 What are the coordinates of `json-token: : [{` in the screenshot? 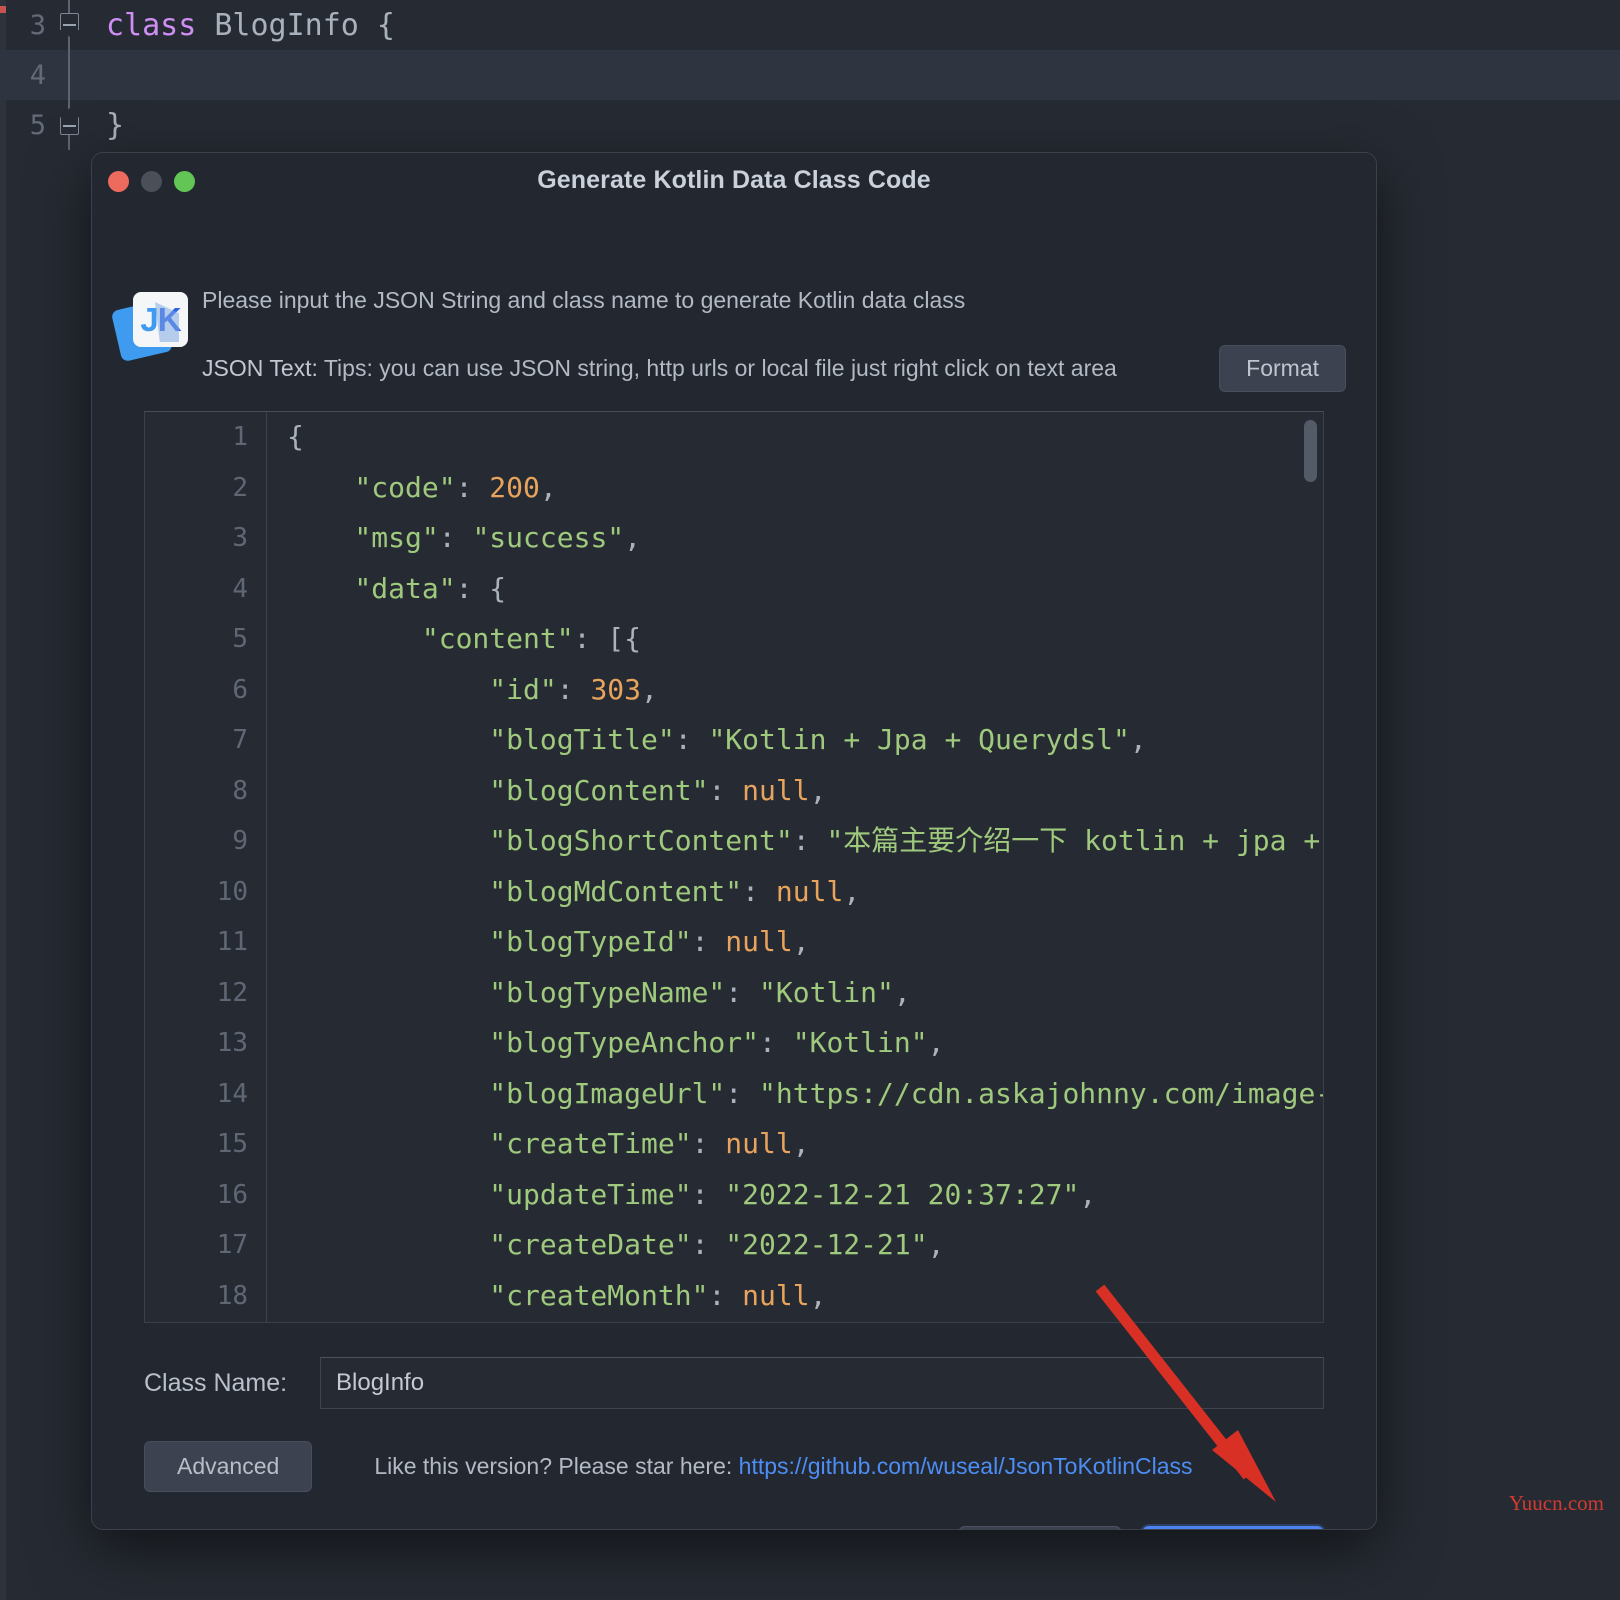 It's located at (607, 638).